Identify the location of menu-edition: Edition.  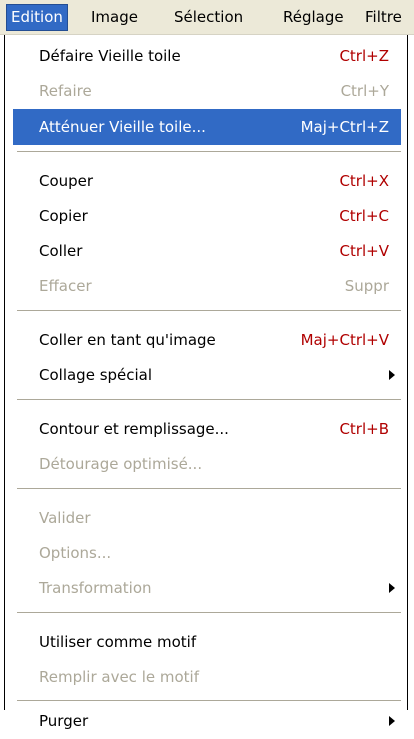
(37, 17).